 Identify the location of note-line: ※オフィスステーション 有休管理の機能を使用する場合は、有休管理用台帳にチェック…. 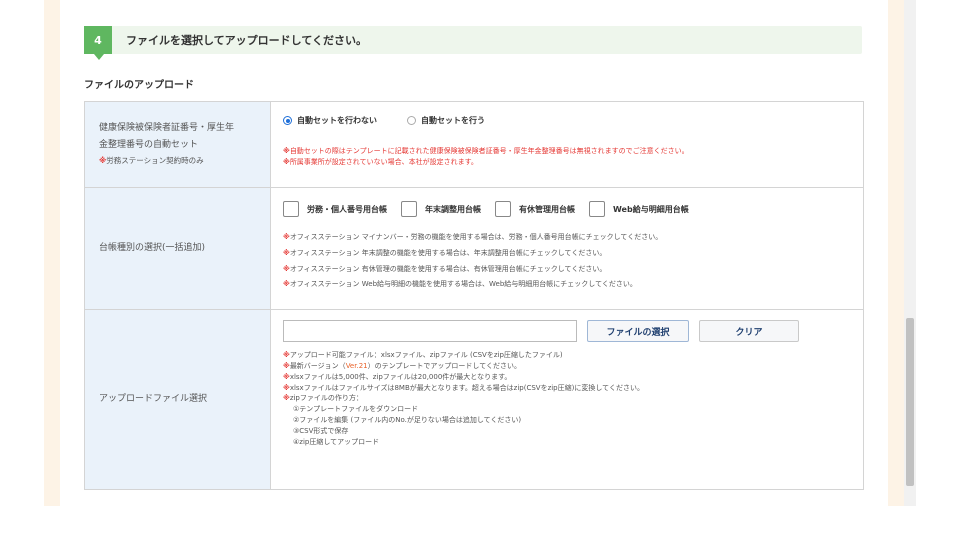
(472, 270).